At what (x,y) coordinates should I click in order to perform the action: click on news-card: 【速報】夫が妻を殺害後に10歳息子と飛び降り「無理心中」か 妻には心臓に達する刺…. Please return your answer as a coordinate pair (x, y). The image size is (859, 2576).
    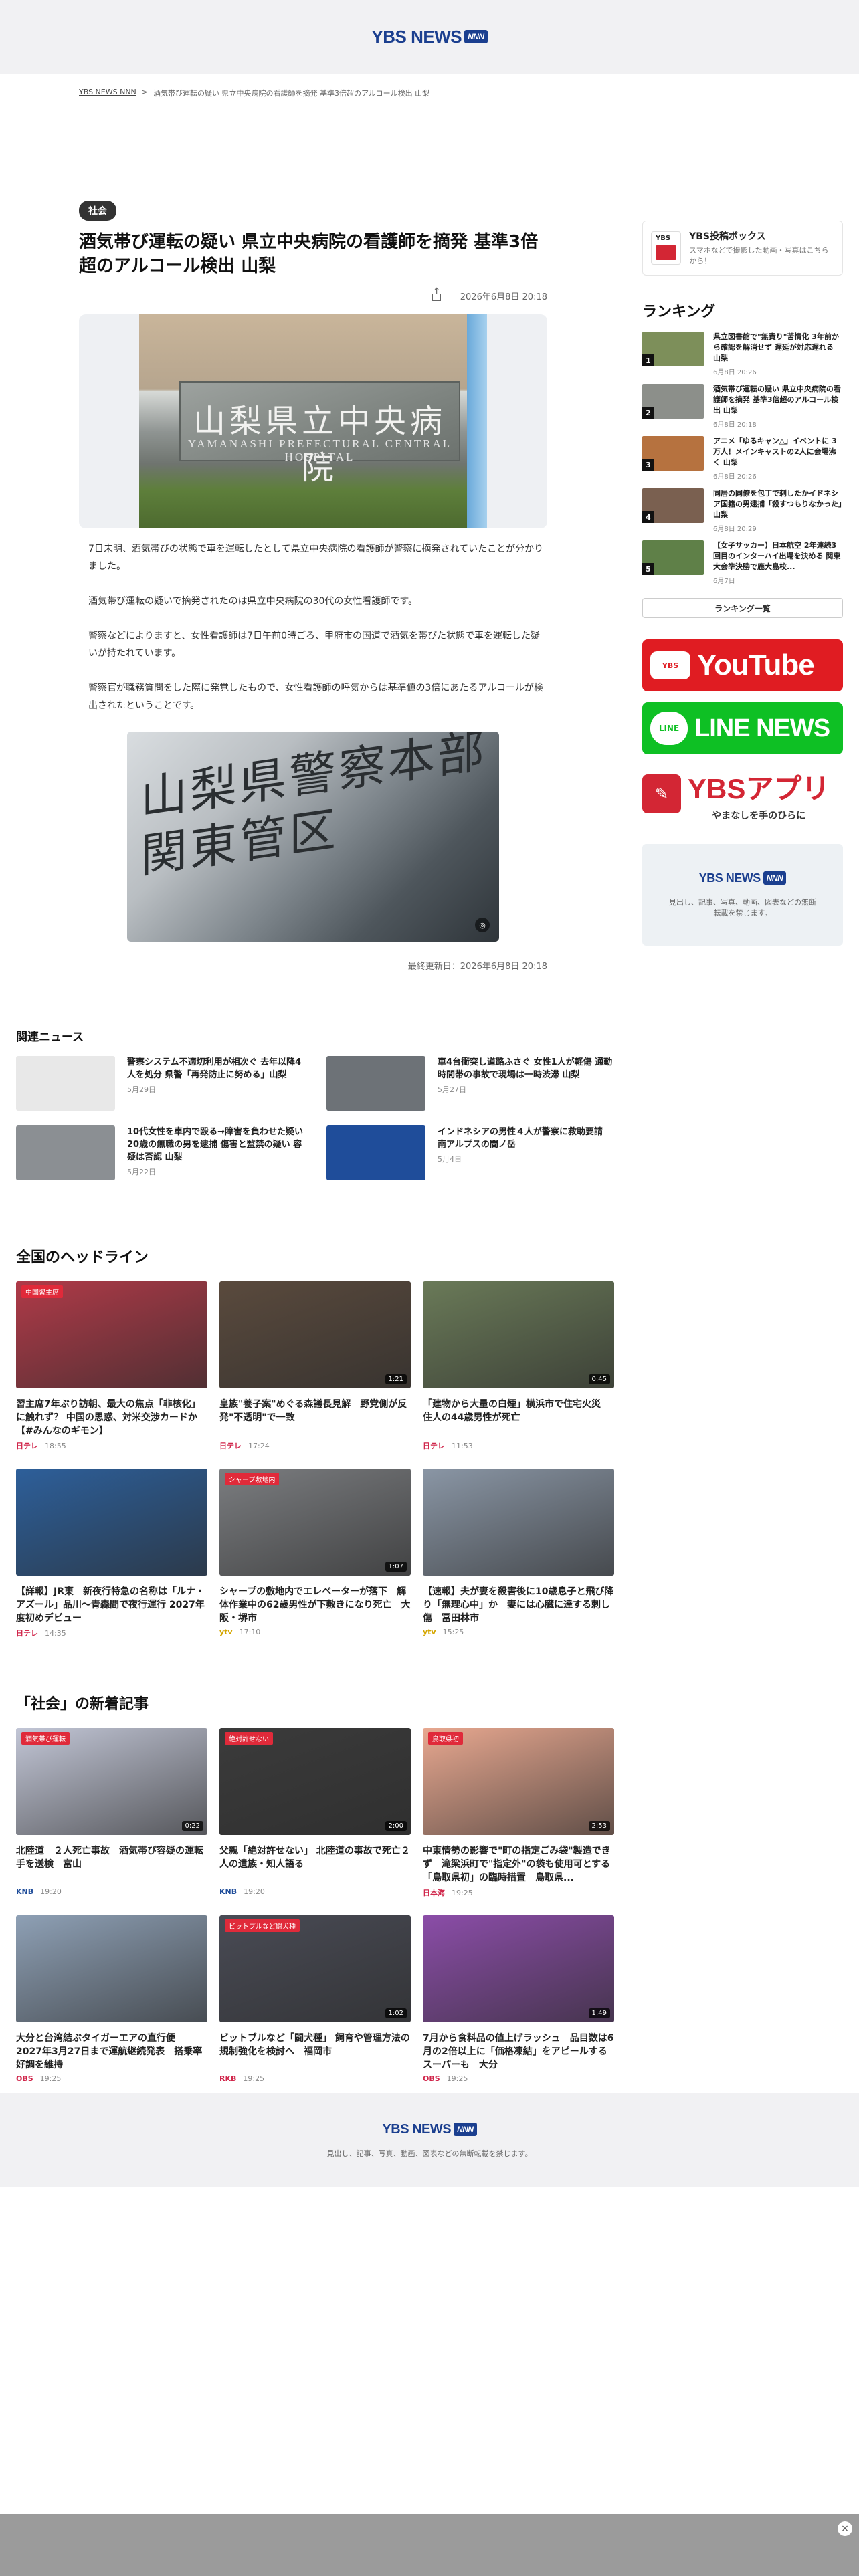
    Looking at the image, I should click on (518, 1554).